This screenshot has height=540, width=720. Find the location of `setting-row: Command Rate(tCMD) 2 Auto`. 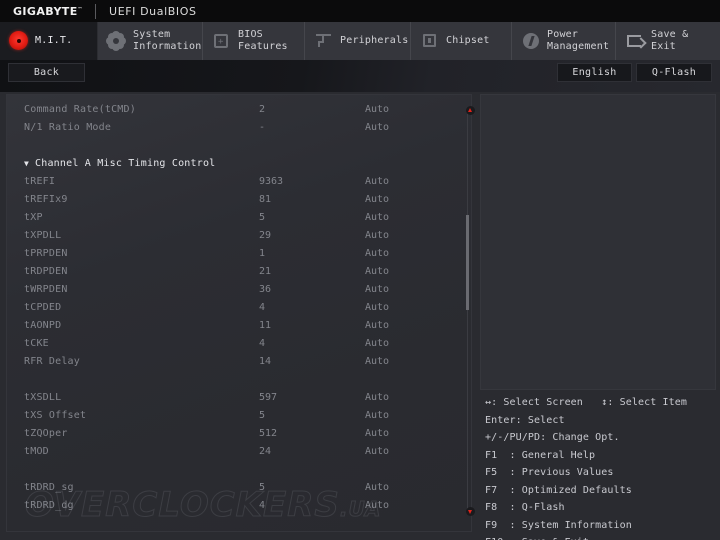

setting-row: Command Rate(tCMD) 2 Auto is located at coordinates (239, 110).